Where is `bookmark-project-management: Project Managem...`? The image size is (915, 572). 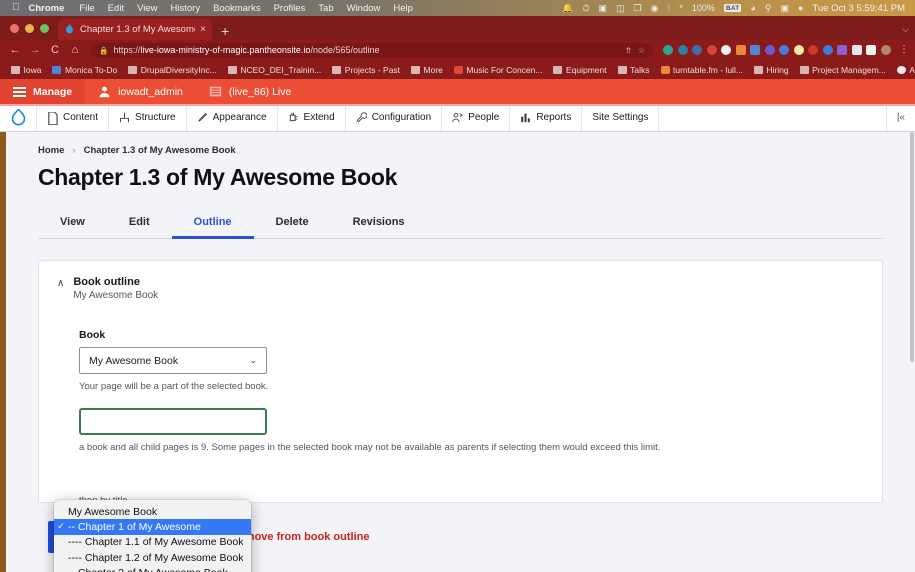 bookmark-project-management: Project Managem... is located at coordinates (843, 70).